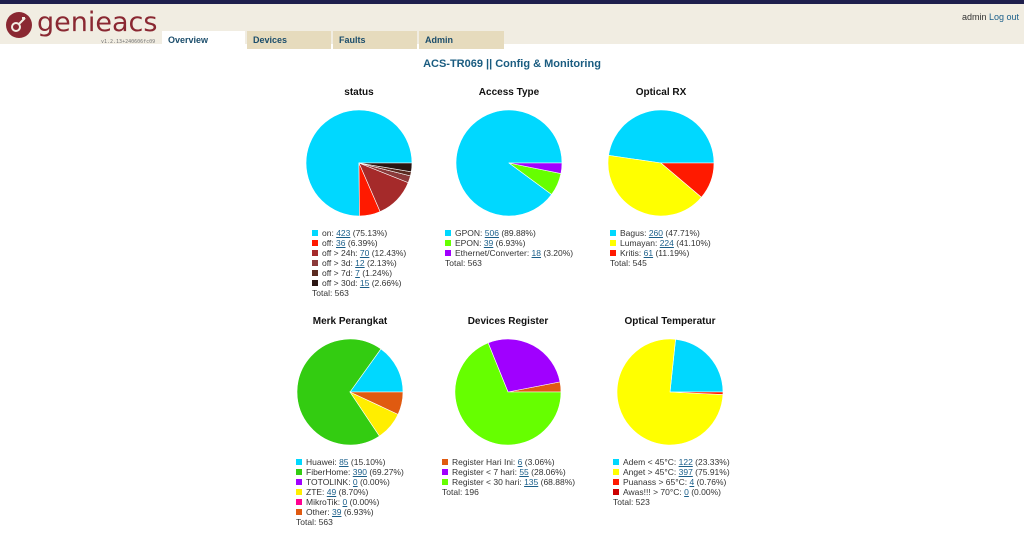 The width and height of the screenshot is (1024, 546). Describe the element at coordinates (331, 492) in the screenshot. I see `legend-count-link: 49` at that location.